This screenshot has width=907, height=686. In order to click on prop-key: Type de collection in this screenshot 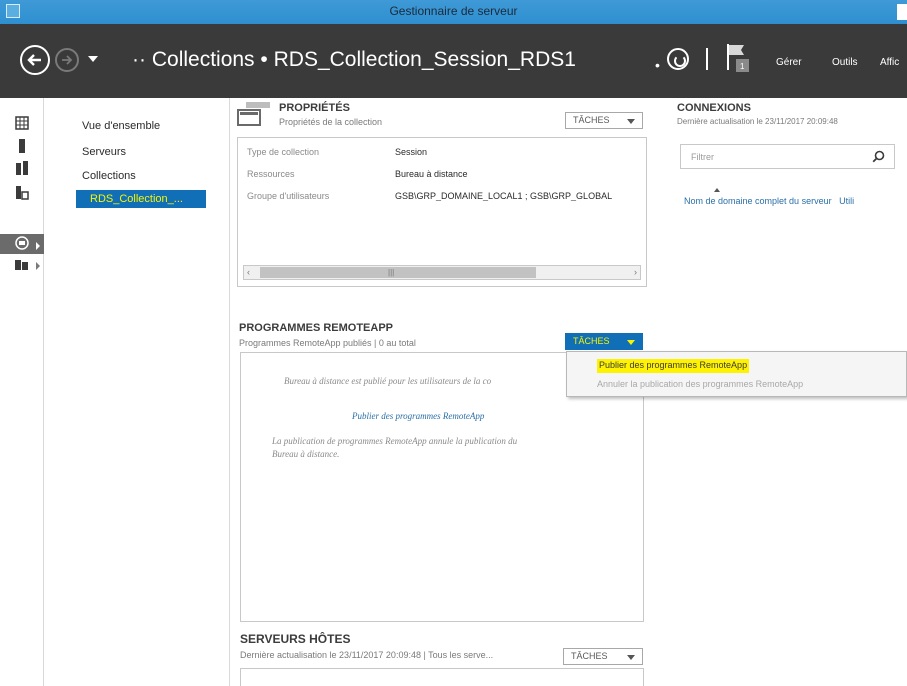, I will do `click(283, 152)`.